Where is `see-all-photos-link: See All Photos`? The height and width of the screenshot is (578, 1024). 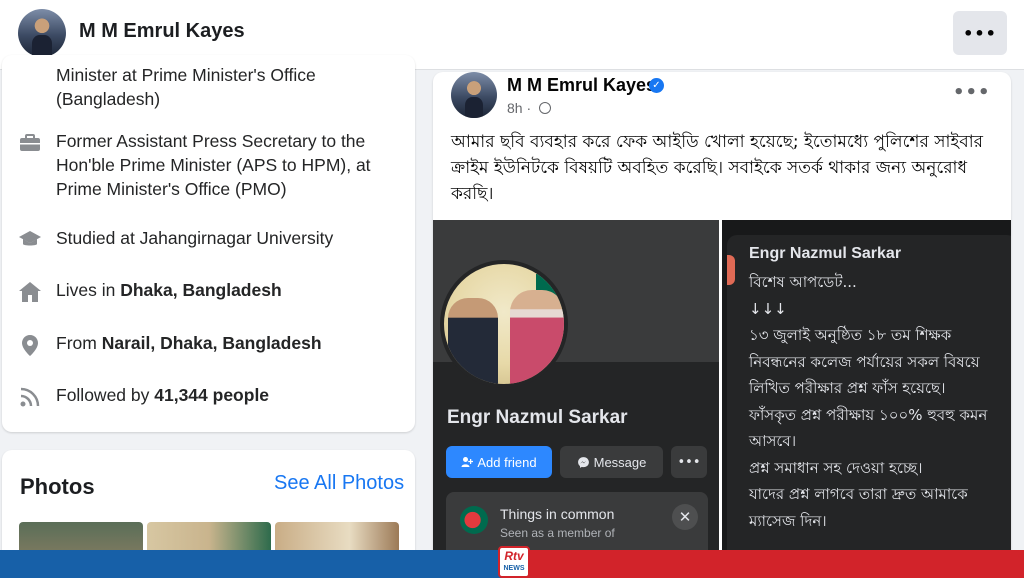
see-all-photos-link: See All Photos is located at coordinates (339, 483).